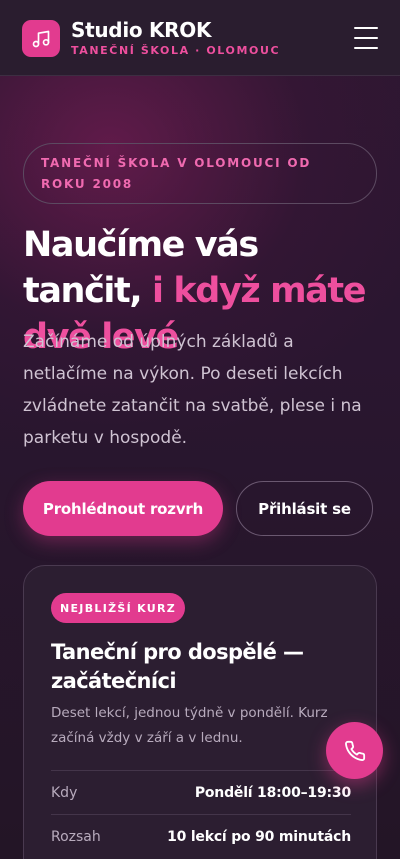 This screenshot has height=859, width=400. I want to click on hamburger-menu-icon, so click(366, 38).